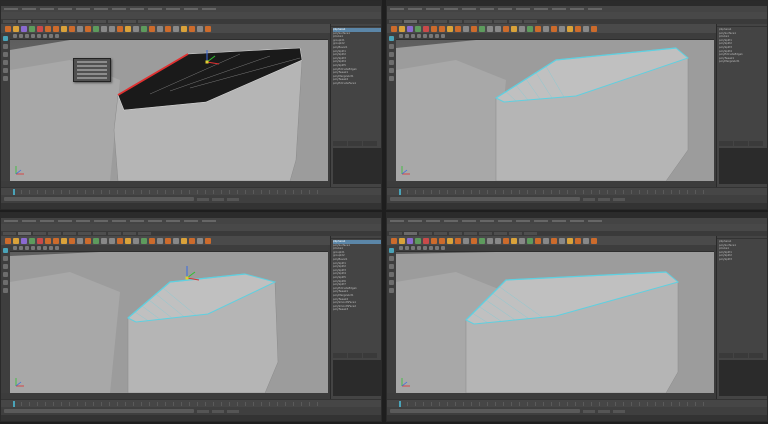 The width and height of the screenshot is (768, 424). Describe the element at coordinates (743, 378) in the screenshot. I see `attribute-editor` at that location.